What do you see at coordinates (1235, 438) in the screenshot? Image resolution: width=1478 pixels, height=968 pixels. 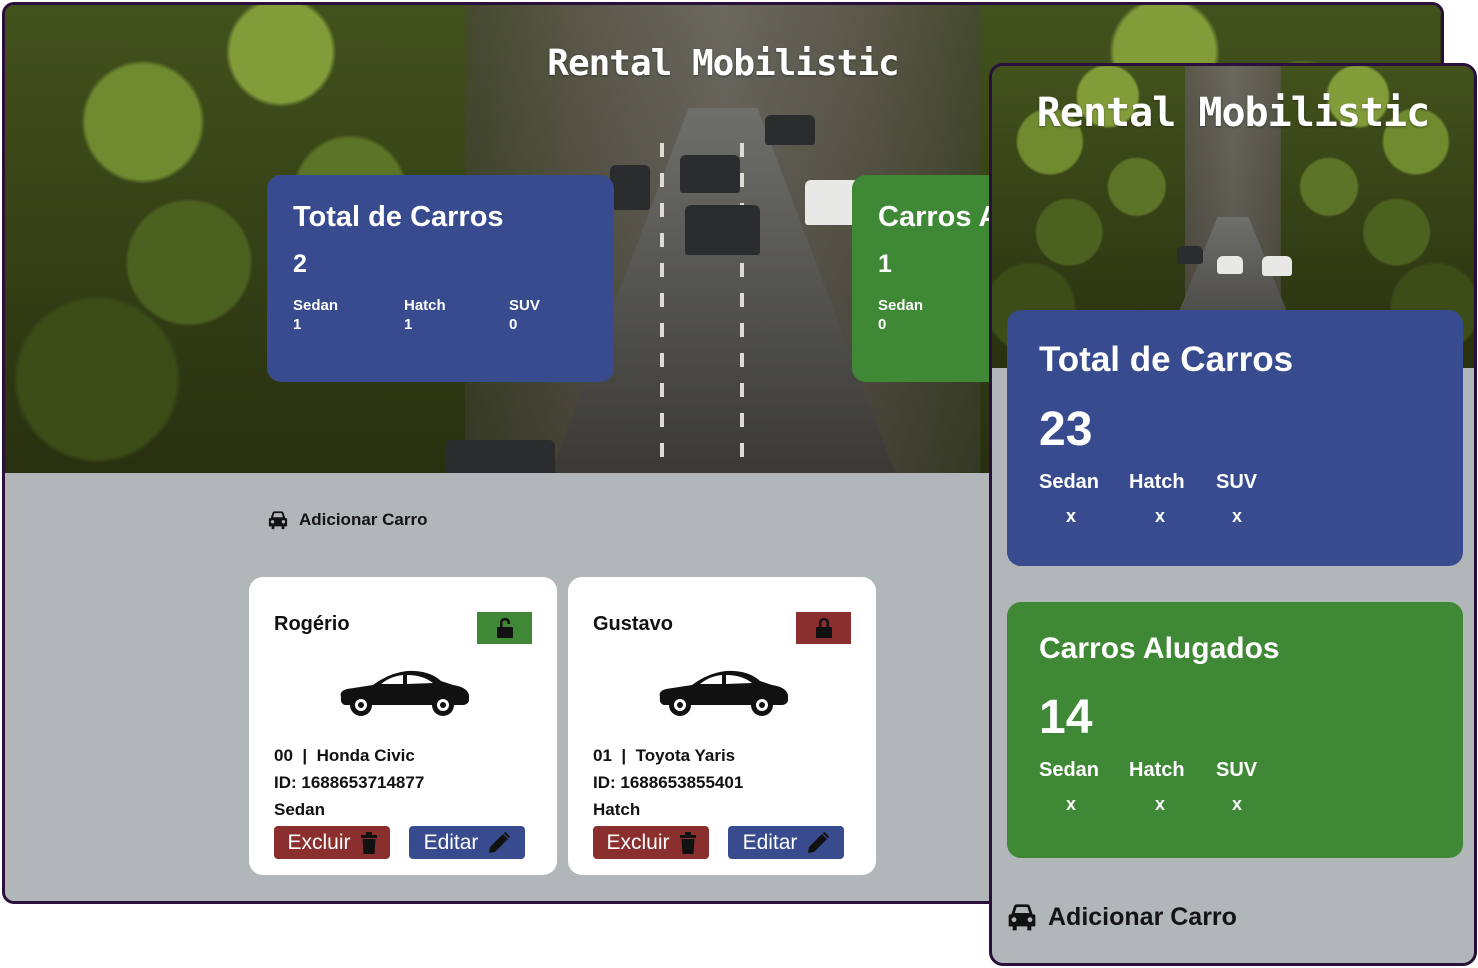 I see `total-cars-card: Total de Carros 23 Sedan x Hatch x SUV x` at bounding box center [1235, 438].